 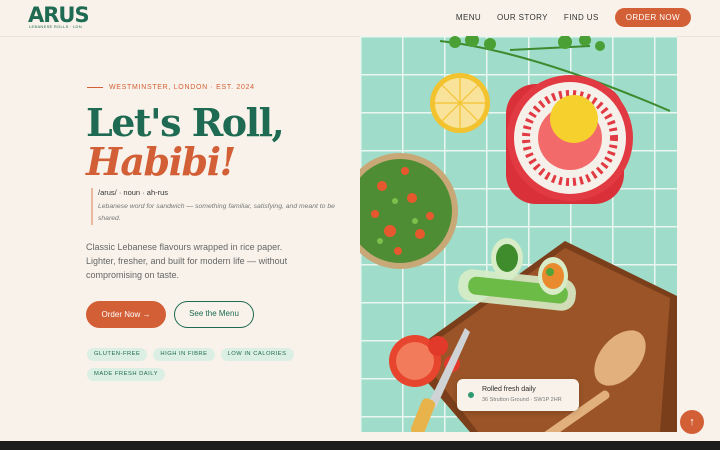 What do you see at coordinates (522, 400) in the screenshot?
I see `info-card-address: 36 Strutton Ground · SW1P 2HR` at bounding box center [522, 400].